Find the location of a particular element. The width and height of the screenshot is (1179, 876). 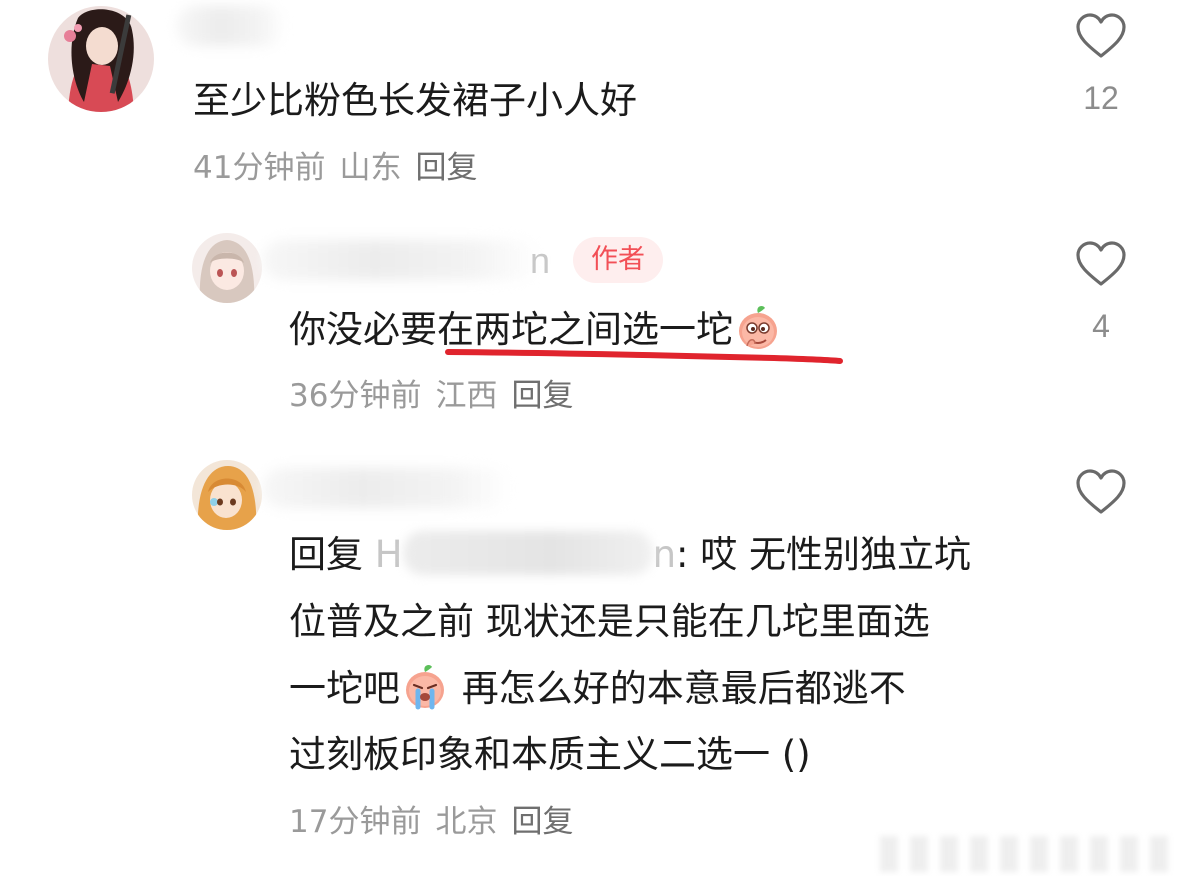

comment-text-line: 回复 Hn: 哎 无性别独立坑 is located at coordinates (630, 554).